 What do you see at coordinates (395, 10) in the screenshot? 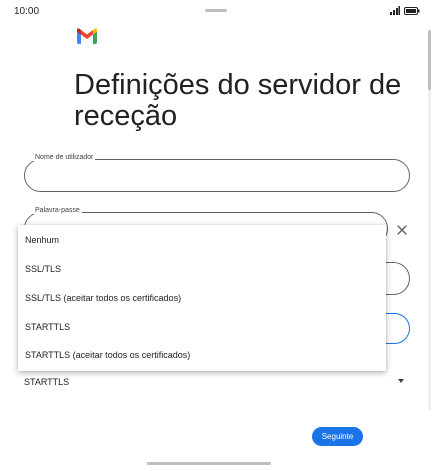
I see `signal-icon` at bounding box center [395, 10].